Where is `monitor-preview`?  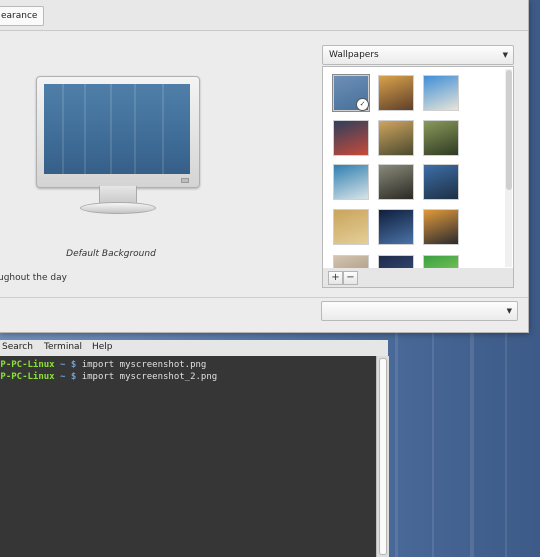 monitor-preview is located at coordinates (118, 148).